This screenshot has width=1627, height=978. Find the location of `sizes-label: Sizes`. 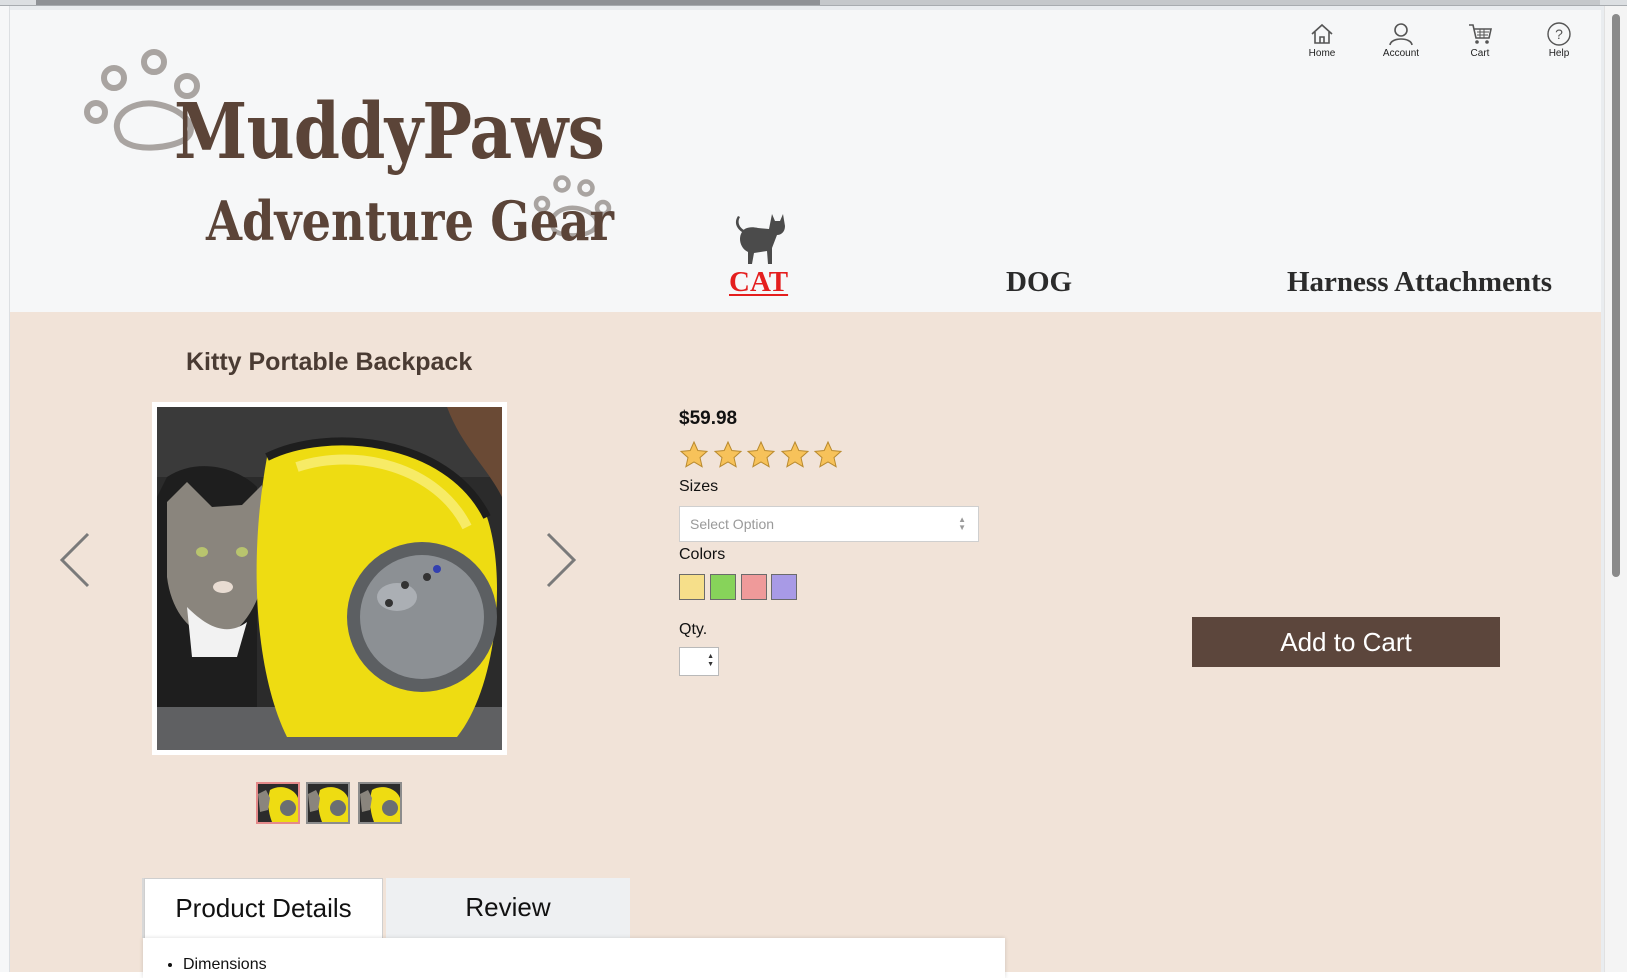

sizes-label: Sizes is located at coordinates (699, 486).